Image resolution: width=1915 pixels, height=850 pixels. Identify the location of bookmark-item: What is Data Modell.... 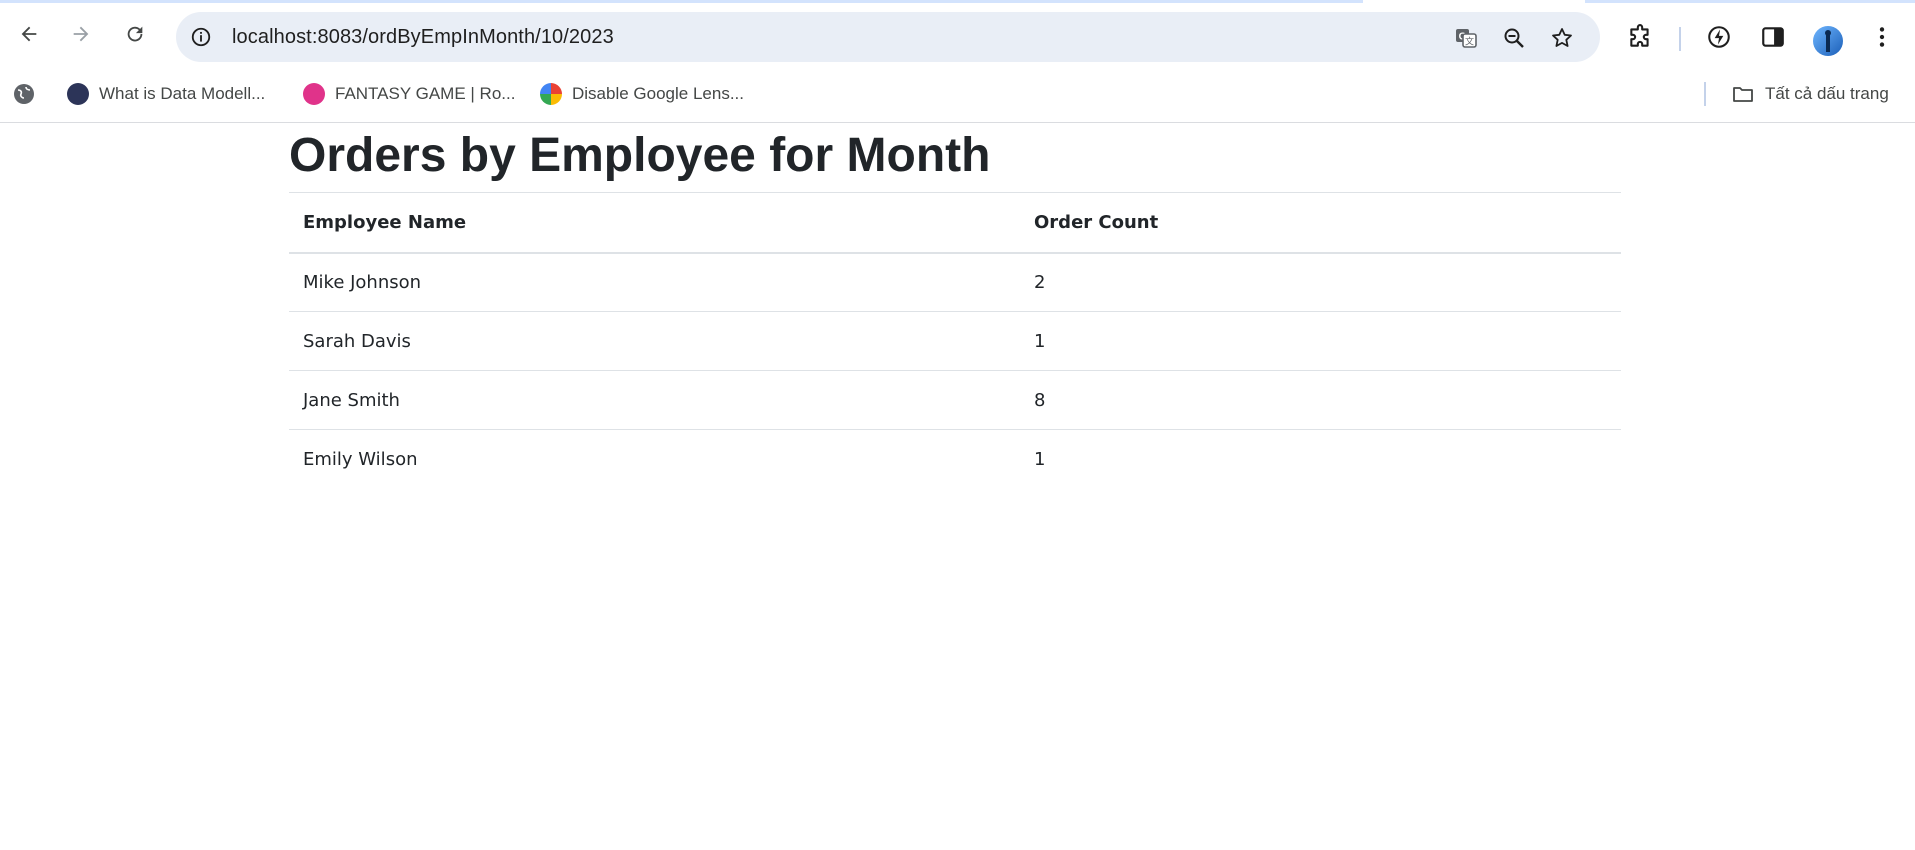
(166, 94).